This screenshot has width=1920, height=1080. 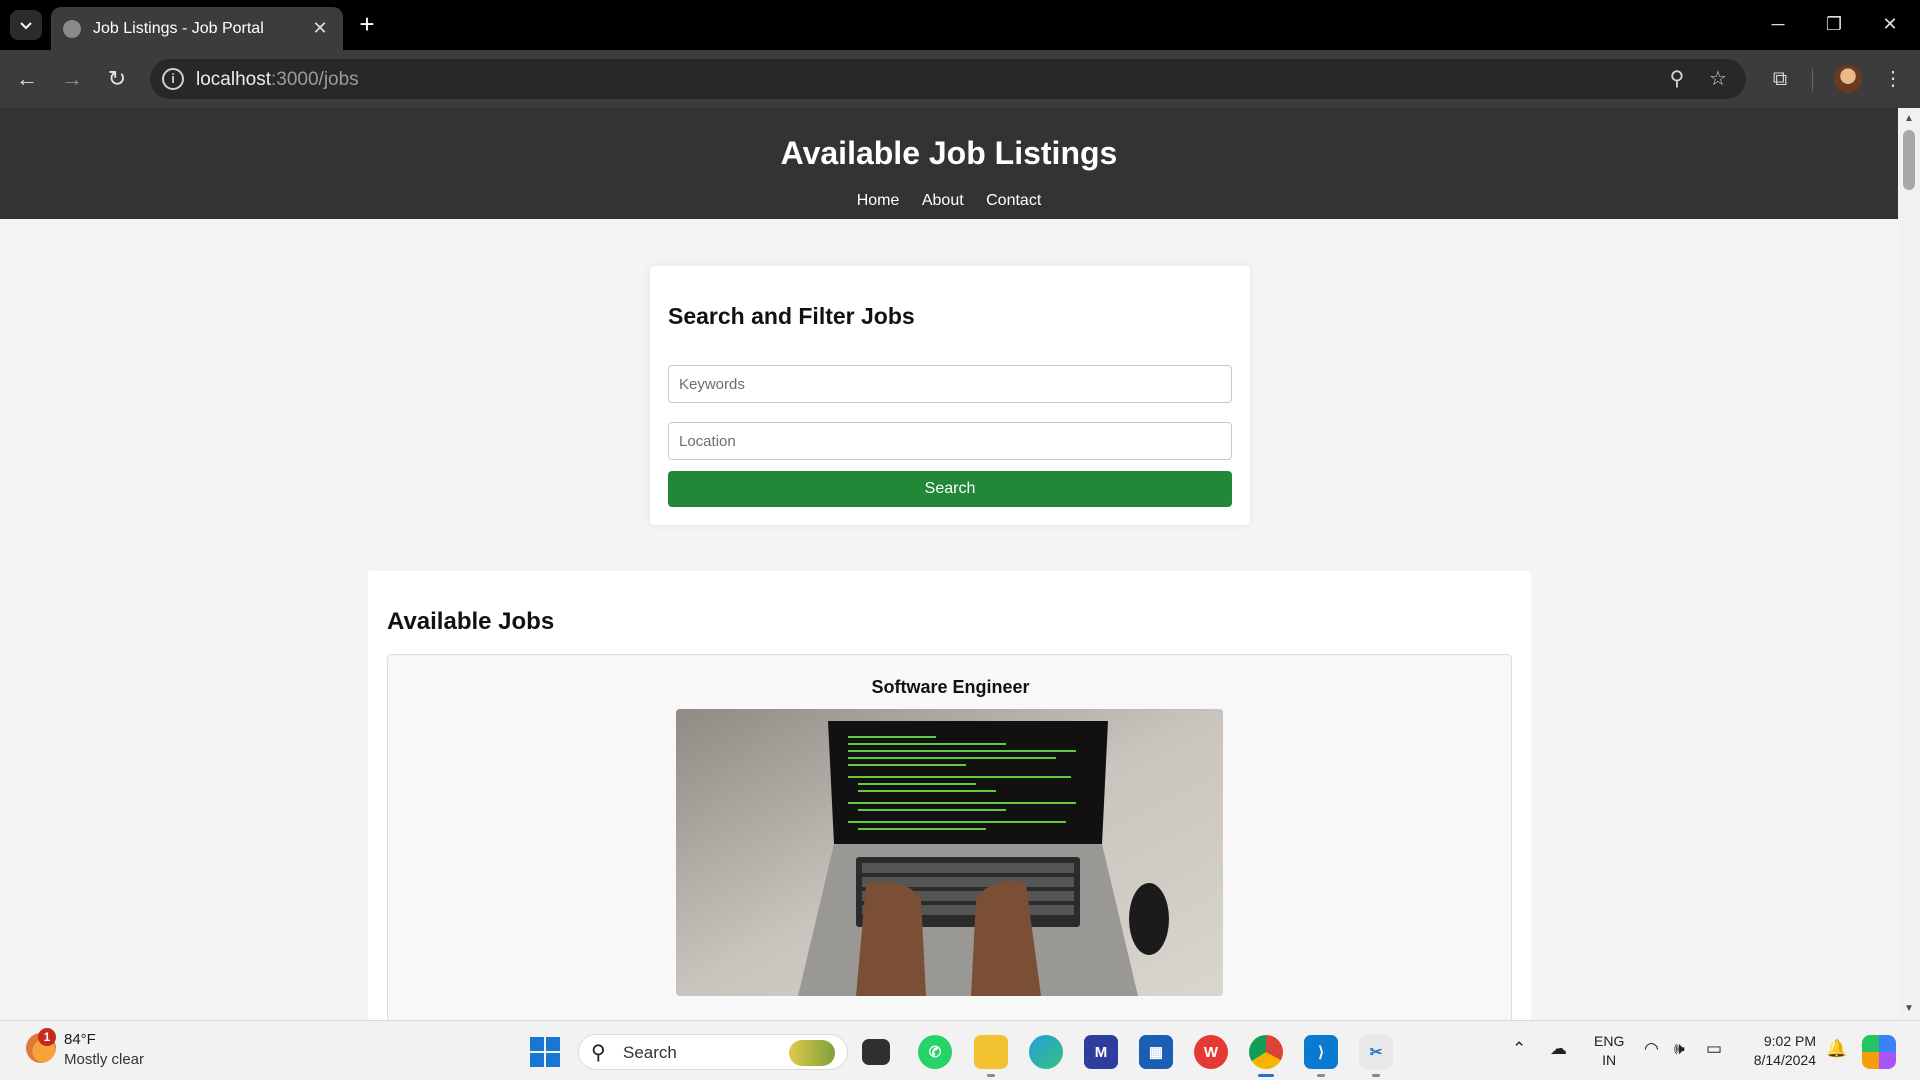 What do you see at coordinates (948, 79) in the screenshot?
I see `address-bar: i localhost:3000/jobs ⚲ ☆` at bounding box center [948, 79].